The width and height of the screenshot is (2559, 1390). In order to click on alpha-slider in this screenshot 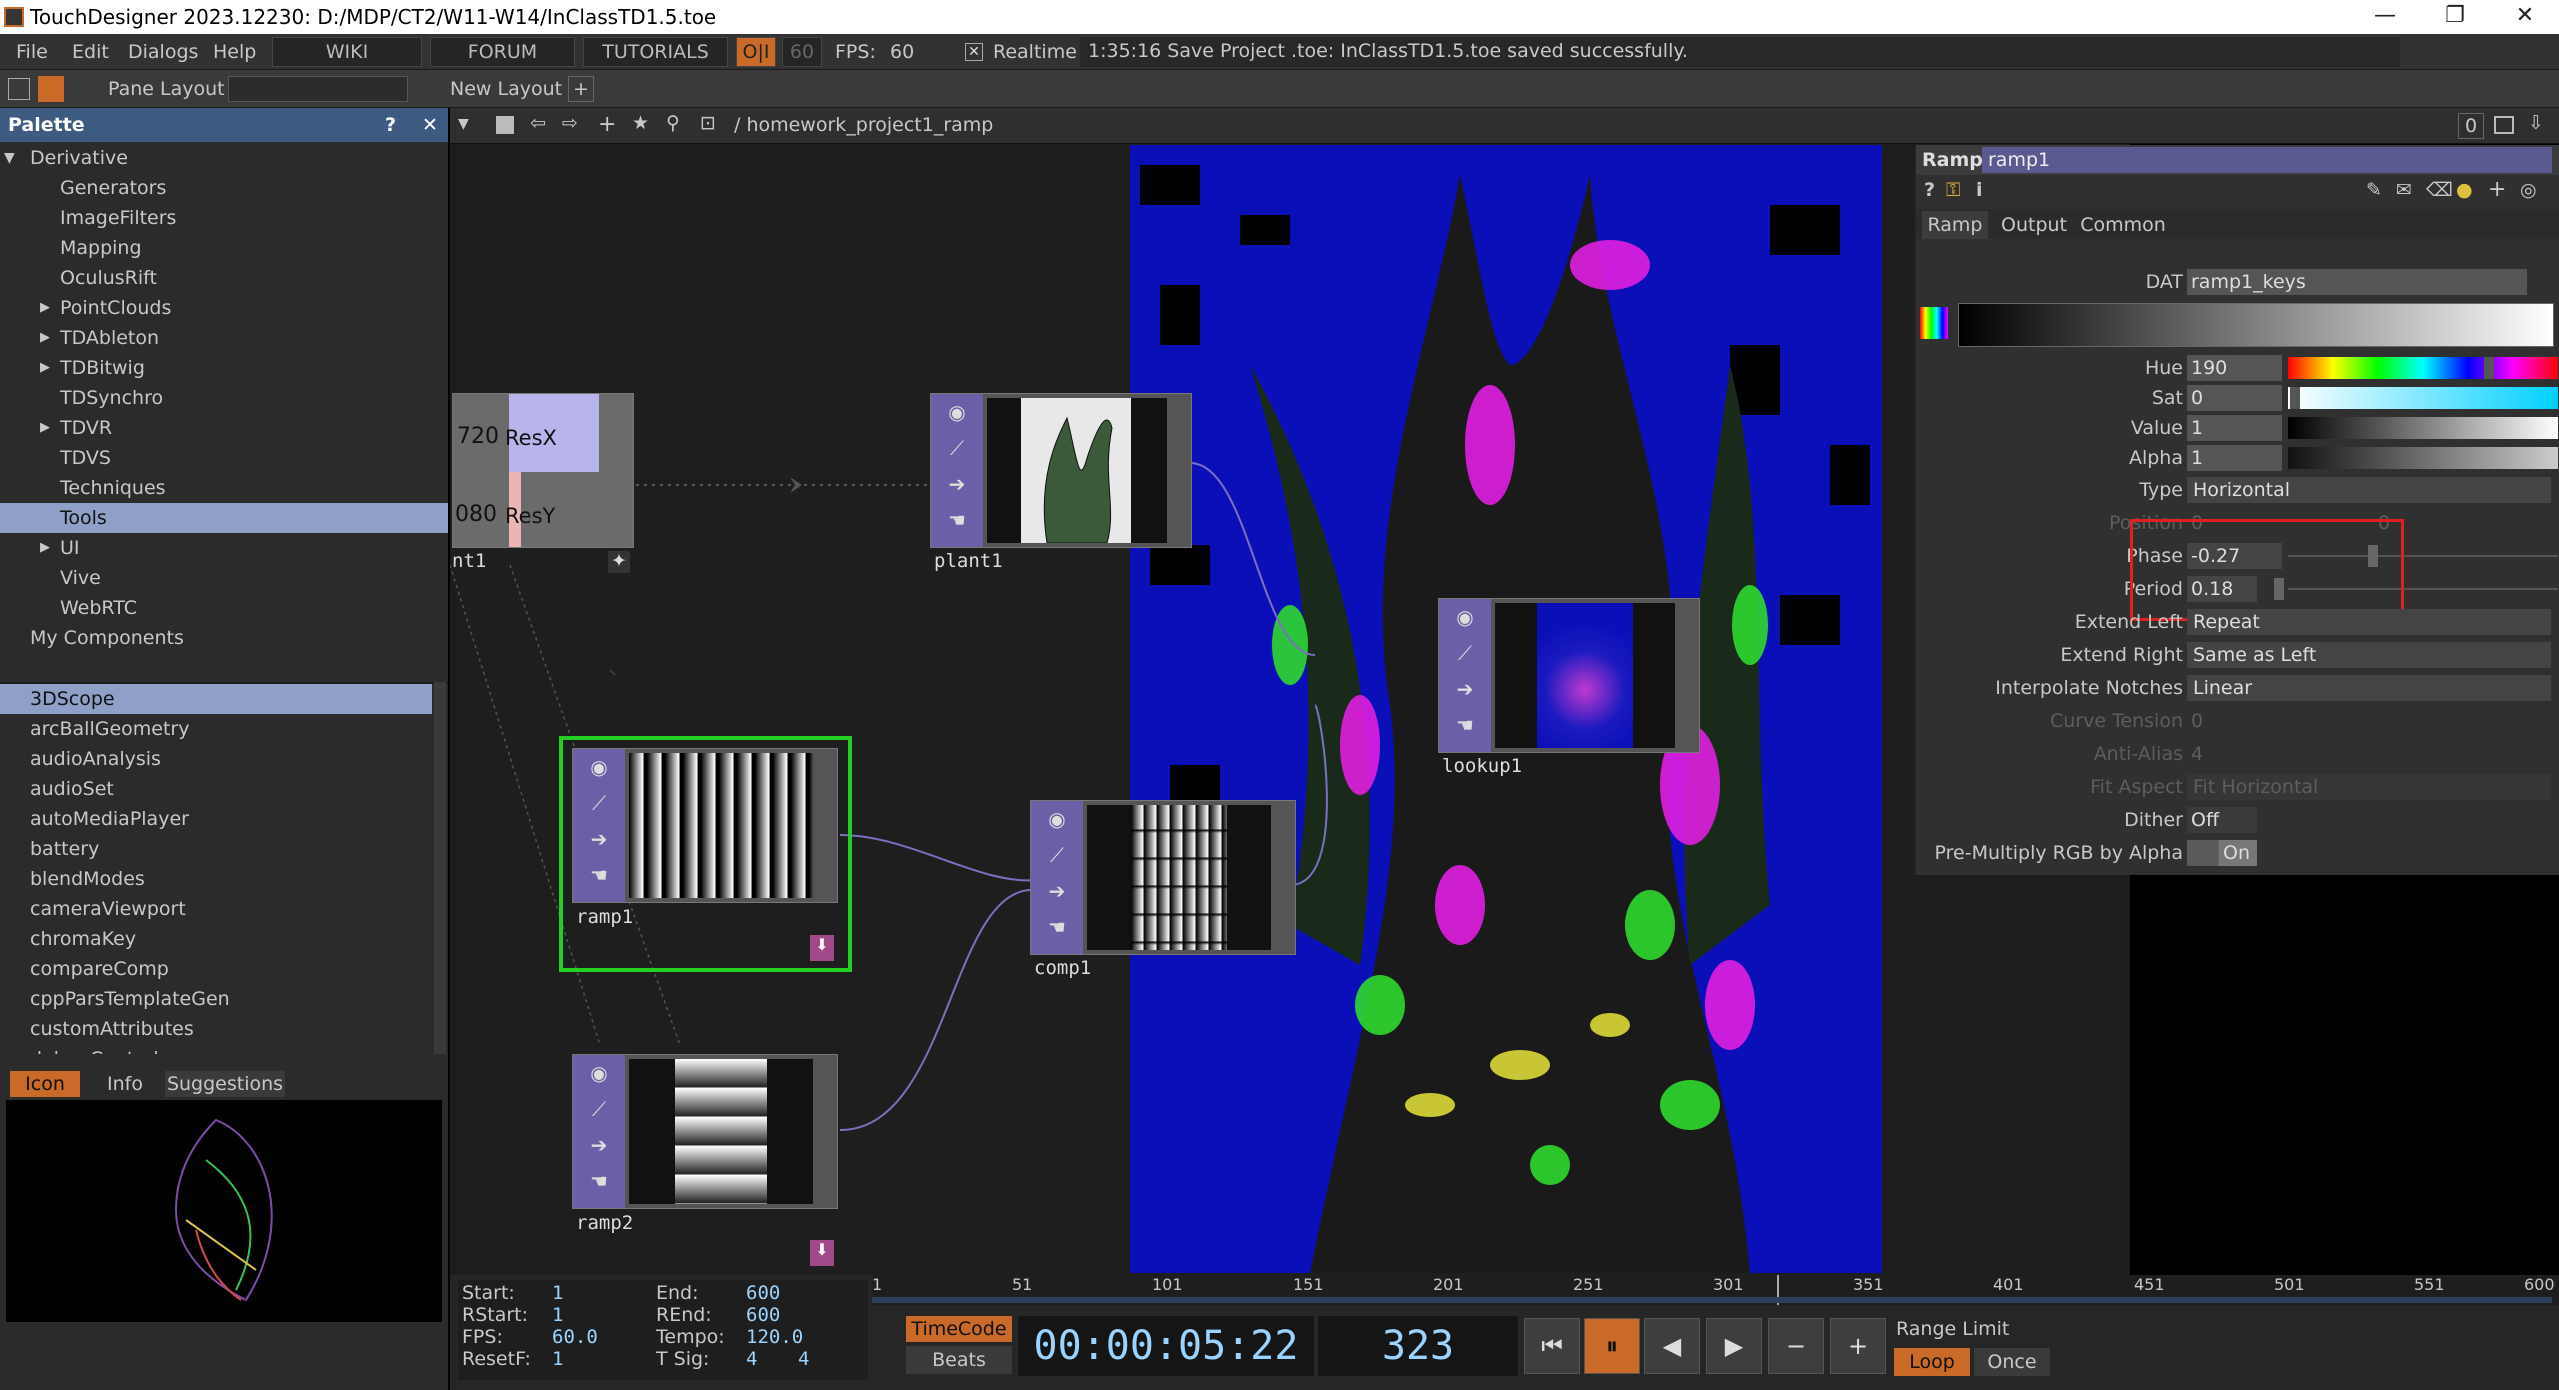, I will do `click(2423, 458)`.